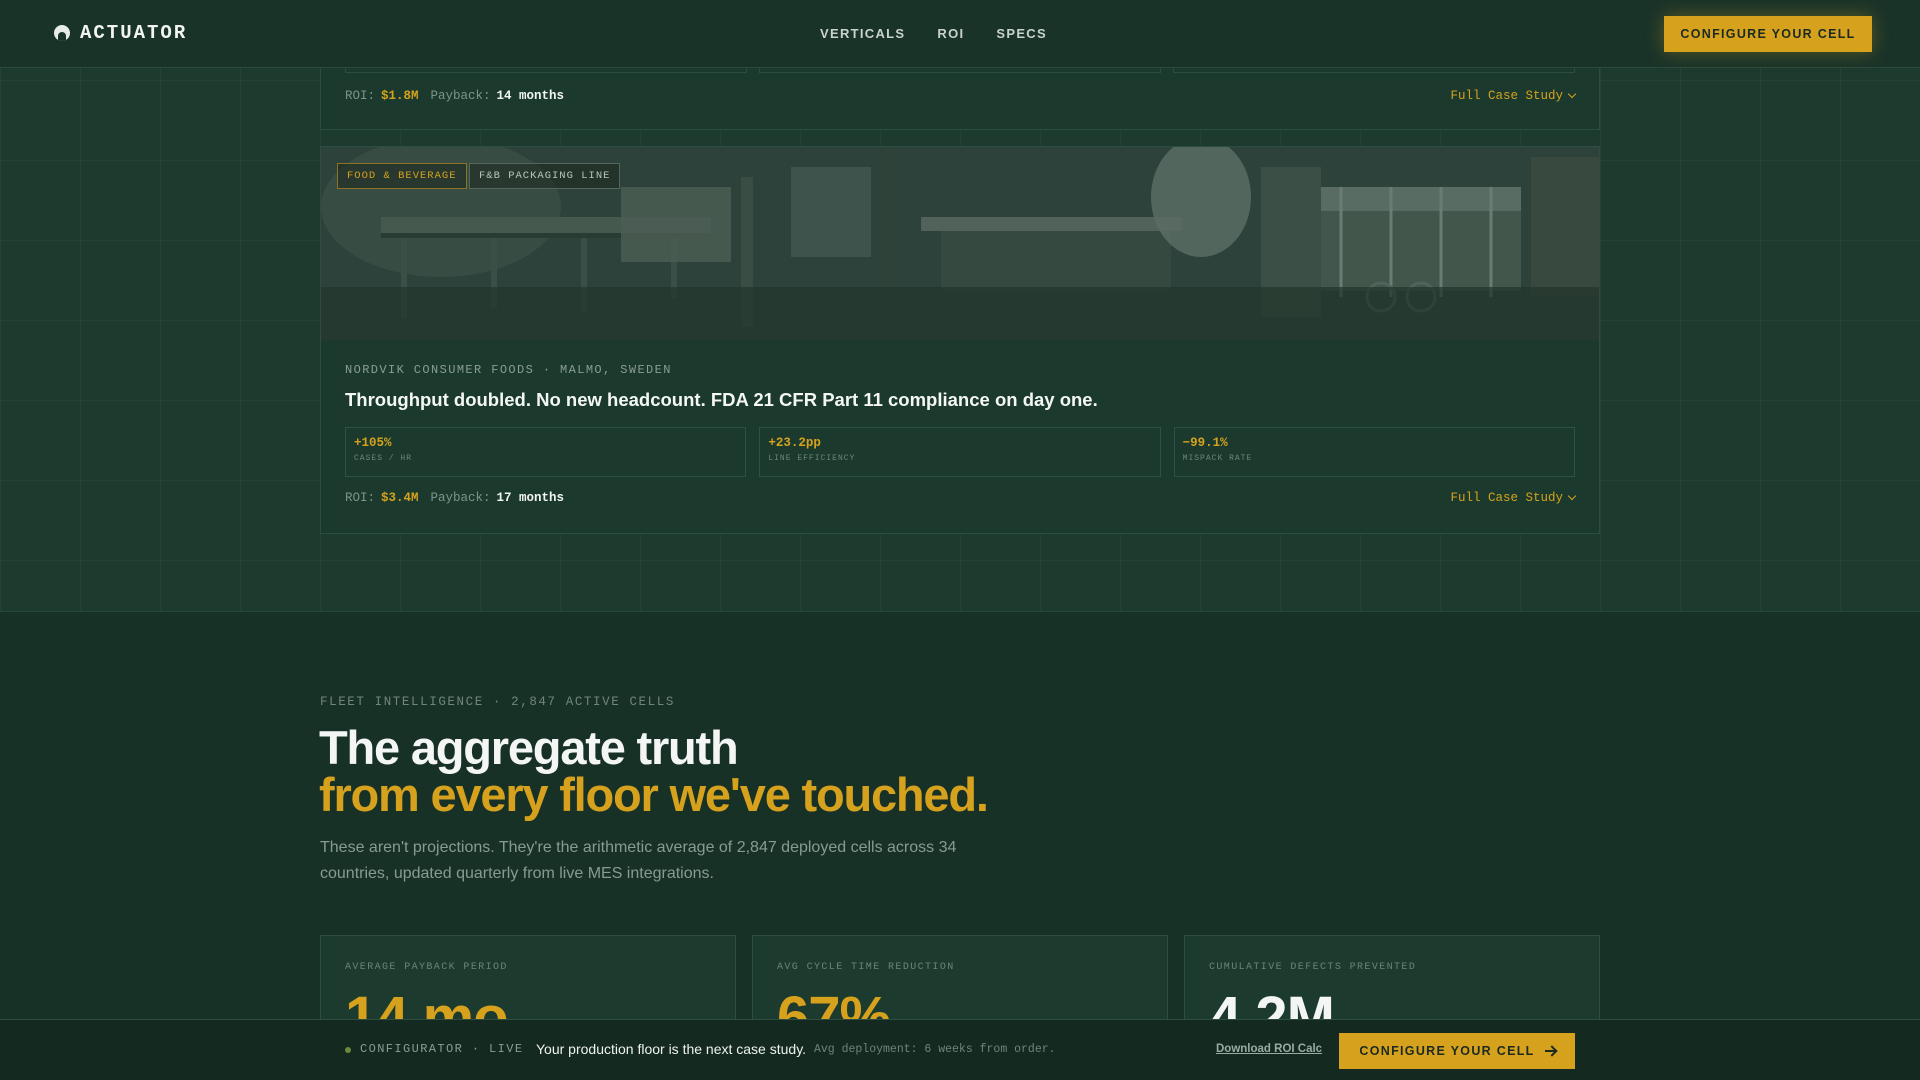  Describe the element at coordinates (426, 967) in the screenshot. I see `kpi-label: AVERAGE PAYBACK PERIOD` at that location.